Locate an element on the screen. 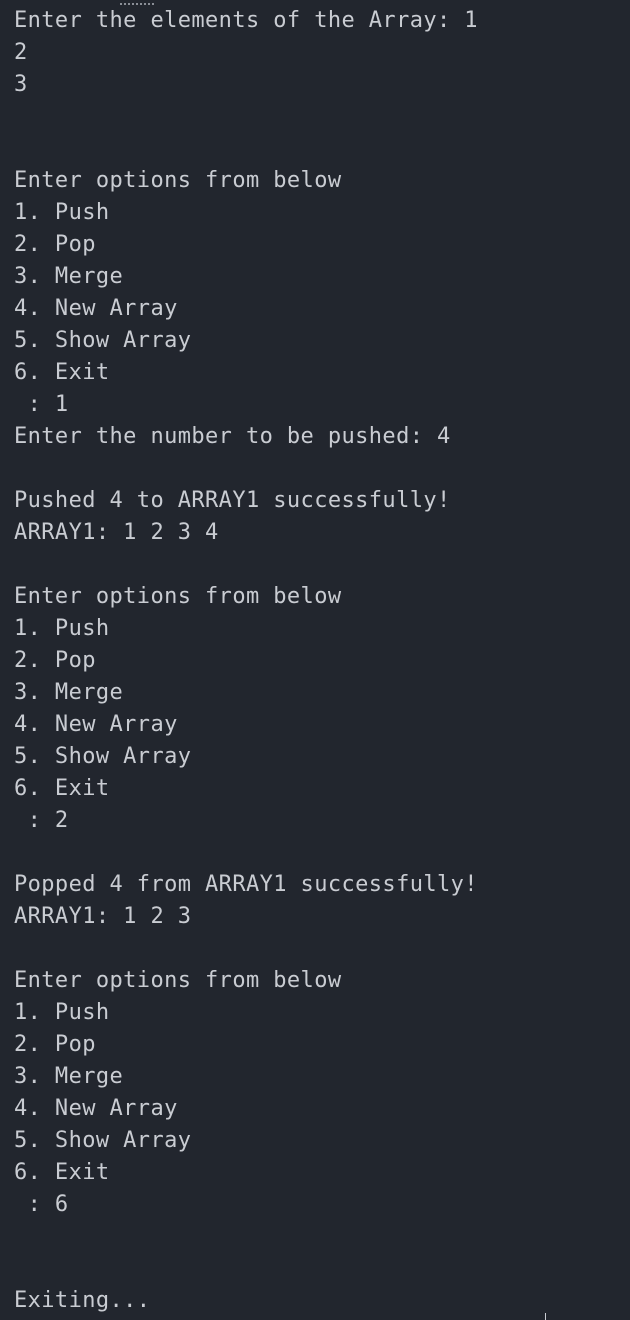 The height and width of the screenshot is (1320, 630). terminal-line: Pushed 4 to ARRAY1 successfully! is located at coordinates (232, 500).